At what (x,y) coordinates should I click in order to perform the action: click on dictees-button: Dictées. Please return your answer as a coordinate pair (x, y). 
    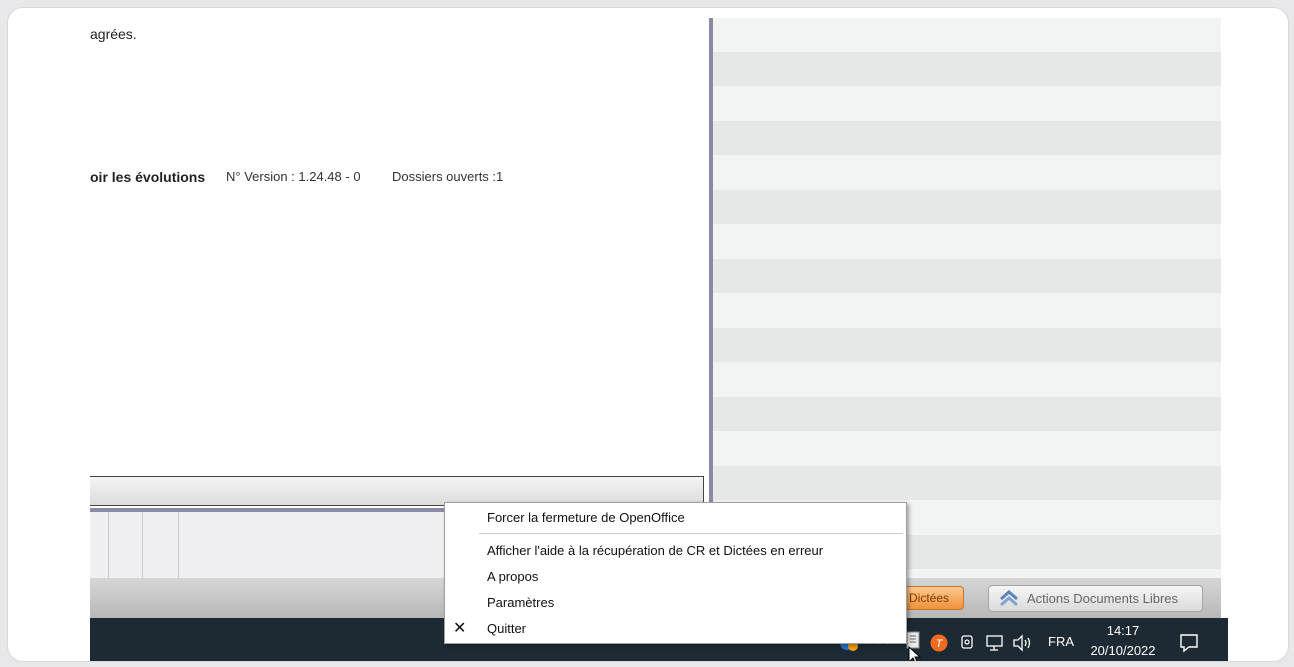
    Looking at the image, I should click on (933, 598).